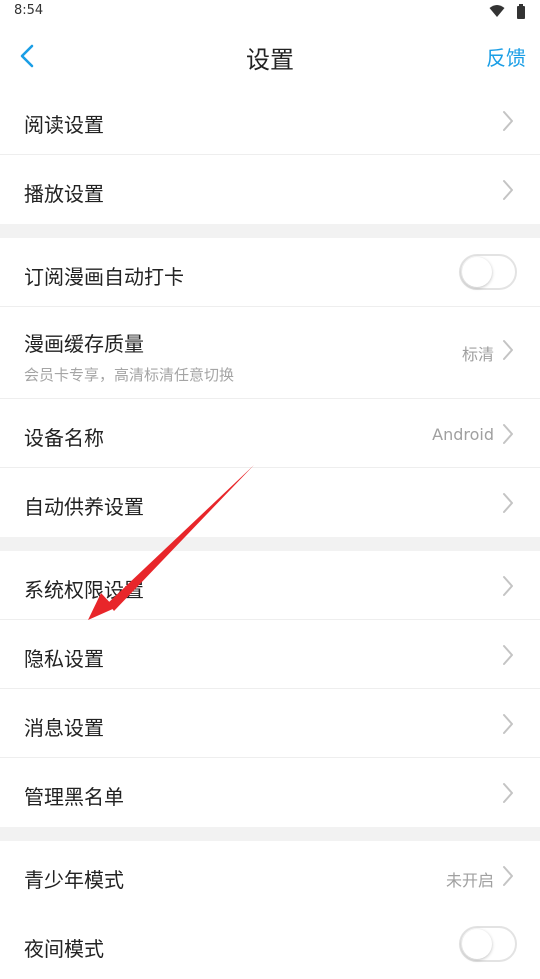  What do you see at coordinates (64, 728) in the screenshot?
I see `row-label: 消息设置` at bounding box center [64, 728].